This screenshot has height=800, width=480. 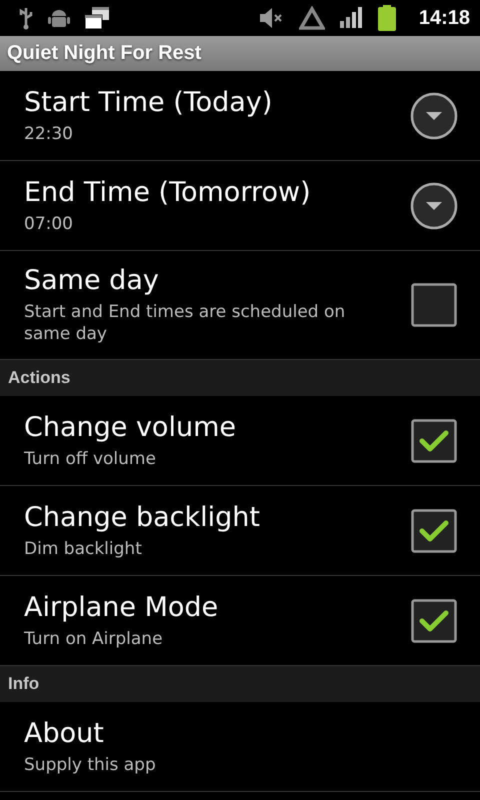 What do you see at coordinates (59, 18) in the screenshot?
I see `android-icon` at bounding box center [59, 18].